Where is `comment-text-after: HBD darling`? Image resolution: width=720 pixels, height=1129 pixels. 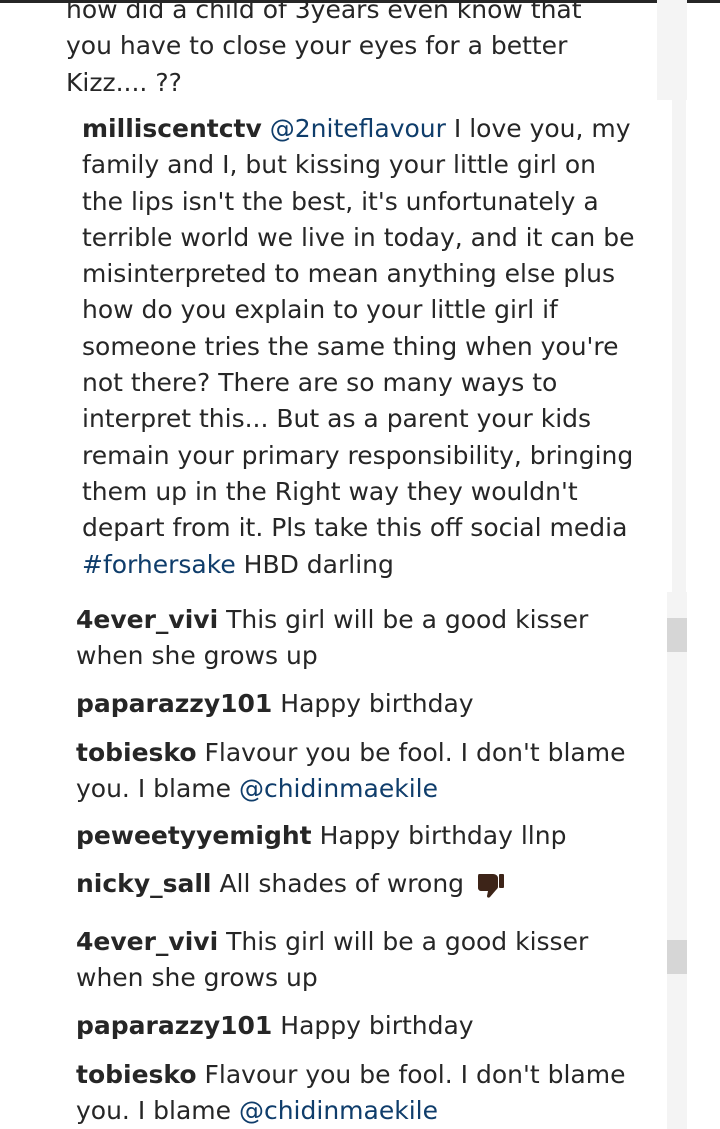
comment-text-after: HBD darling is located at coordinates (314, 564).